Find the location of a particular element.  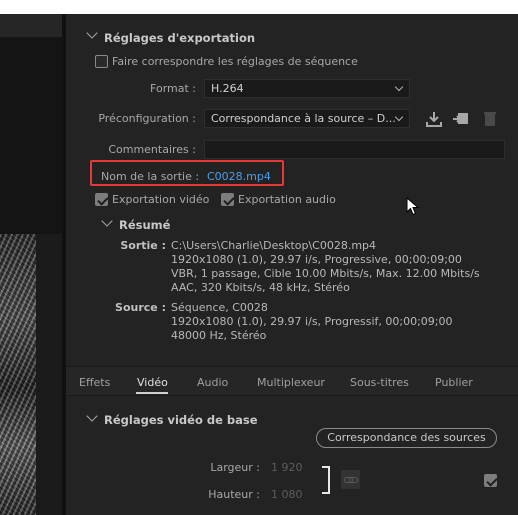

preview-background is located at coordinates (31, 136).